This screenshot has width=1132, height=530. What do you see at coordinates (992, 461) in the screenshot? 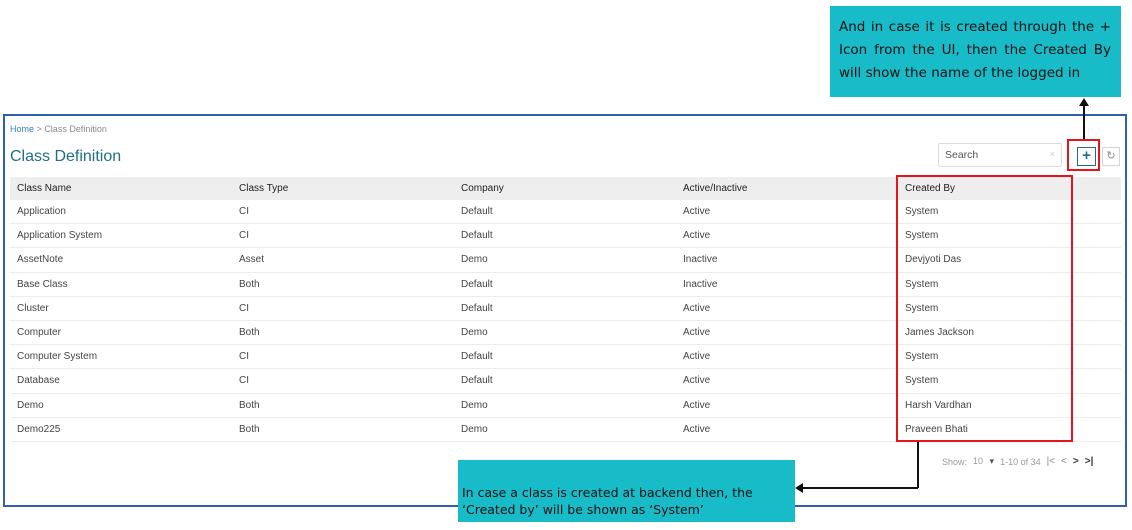
I see `chevron-down-icon: ▾` at bounding box center [992, 461].